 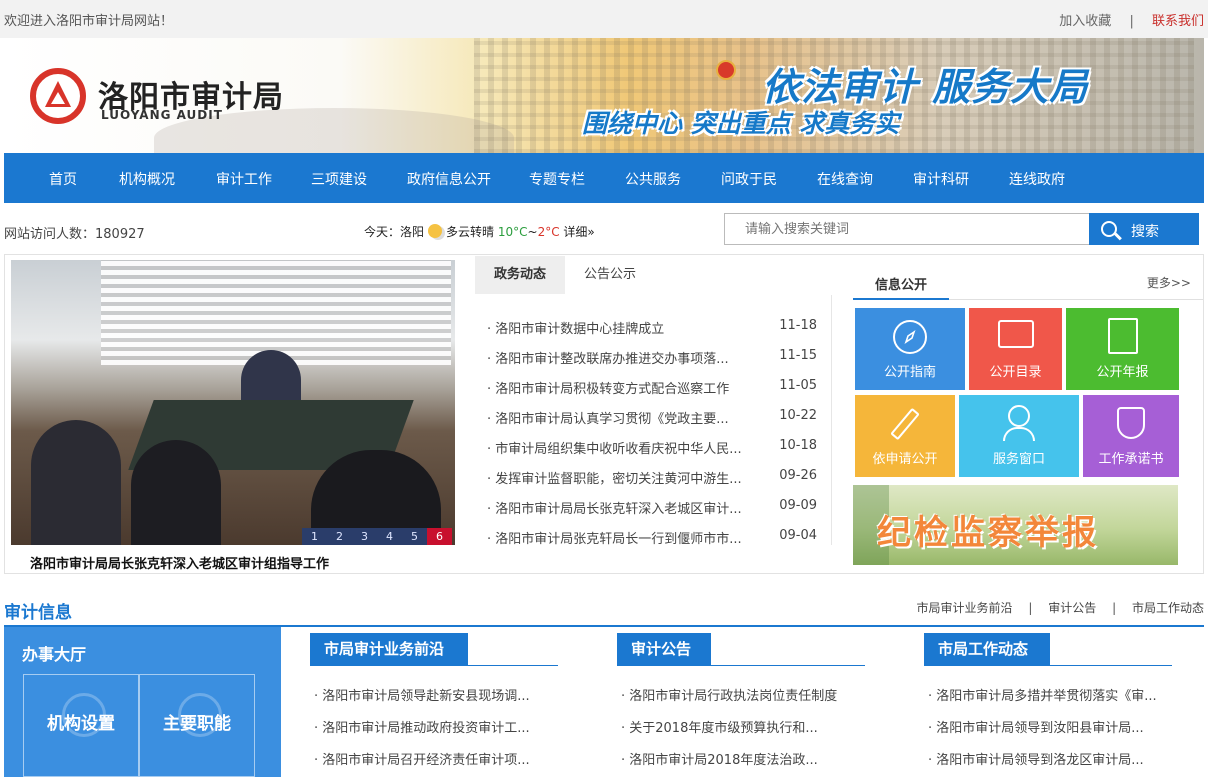 I want to click on nav-item-three-constructions: 三项建设, so click(x=339, y=179).